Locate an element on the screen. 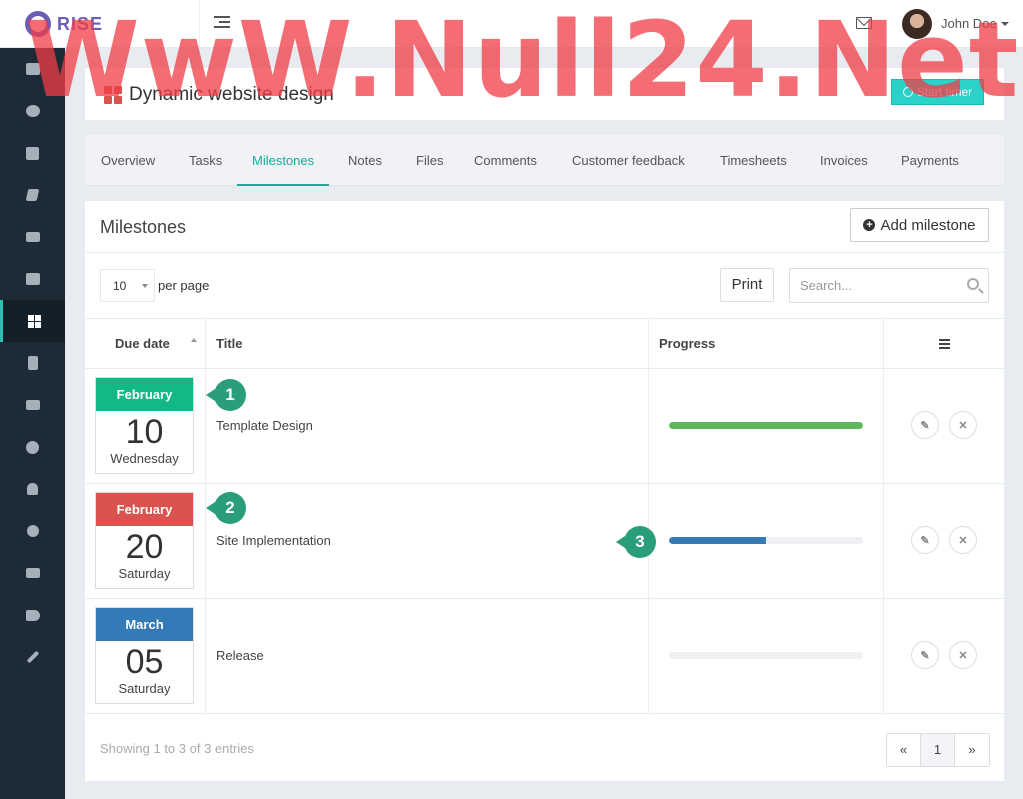  due-date-day: 10 is located at coordinates (144, 432).